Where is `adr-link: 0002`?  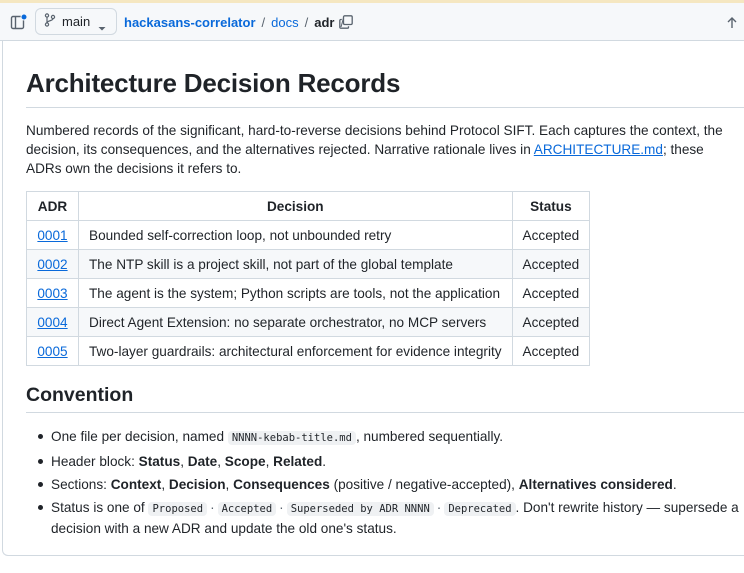 adr-link: 0002 is located at coordinates (52, 264).